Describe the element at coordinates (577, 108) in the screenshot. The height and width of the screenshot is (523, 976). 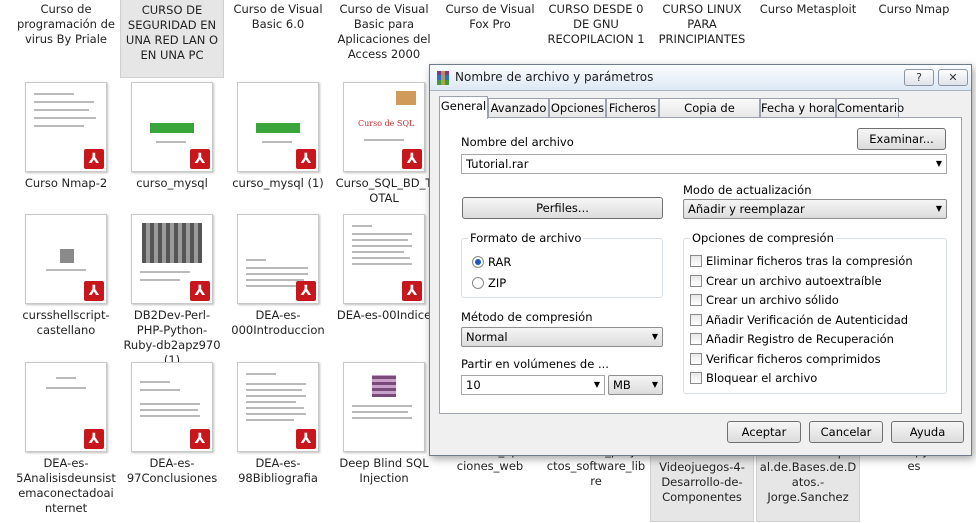
I see `tab-options: Opciones` at that location.